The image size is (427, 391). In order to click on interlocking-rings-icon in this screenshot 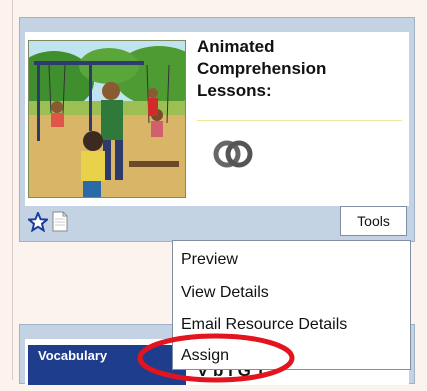, I will do `click(233, 154)`.